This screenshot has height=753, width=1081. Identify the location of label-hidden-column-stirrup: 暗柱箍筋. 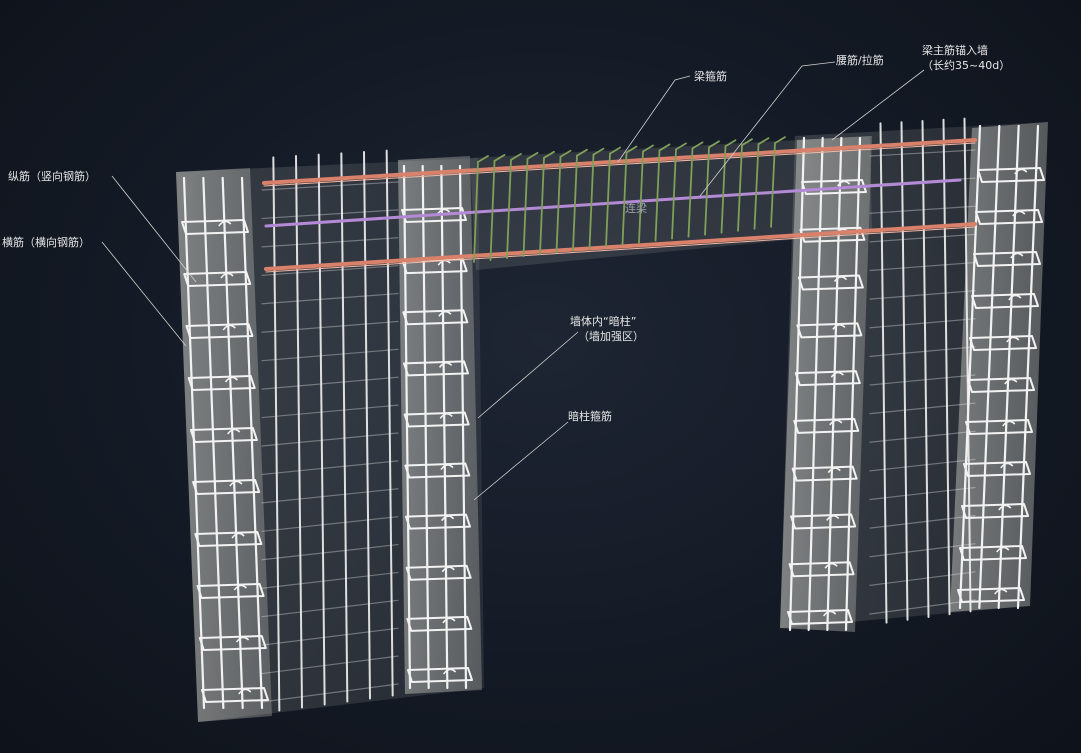
(590, 416).